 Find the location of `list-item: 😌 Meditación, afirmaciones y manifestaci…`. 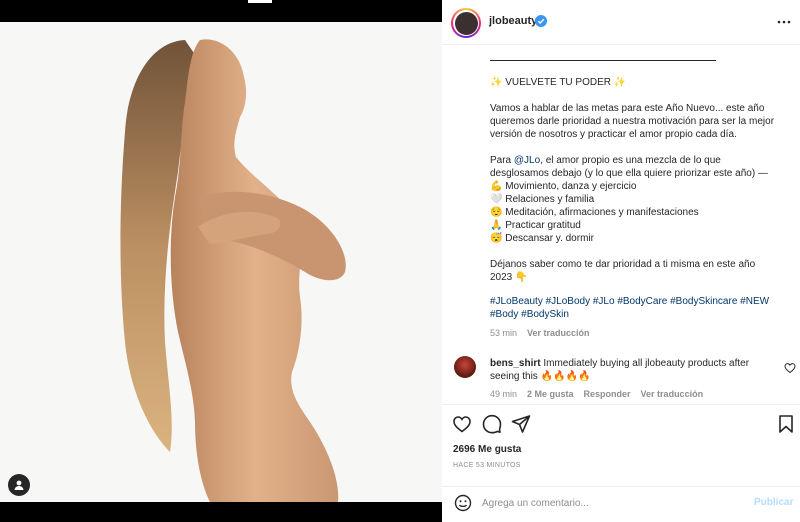

list-item: 😌 Meditación, afirmaciones y manifestaci… is located at coordinates (594, 212).